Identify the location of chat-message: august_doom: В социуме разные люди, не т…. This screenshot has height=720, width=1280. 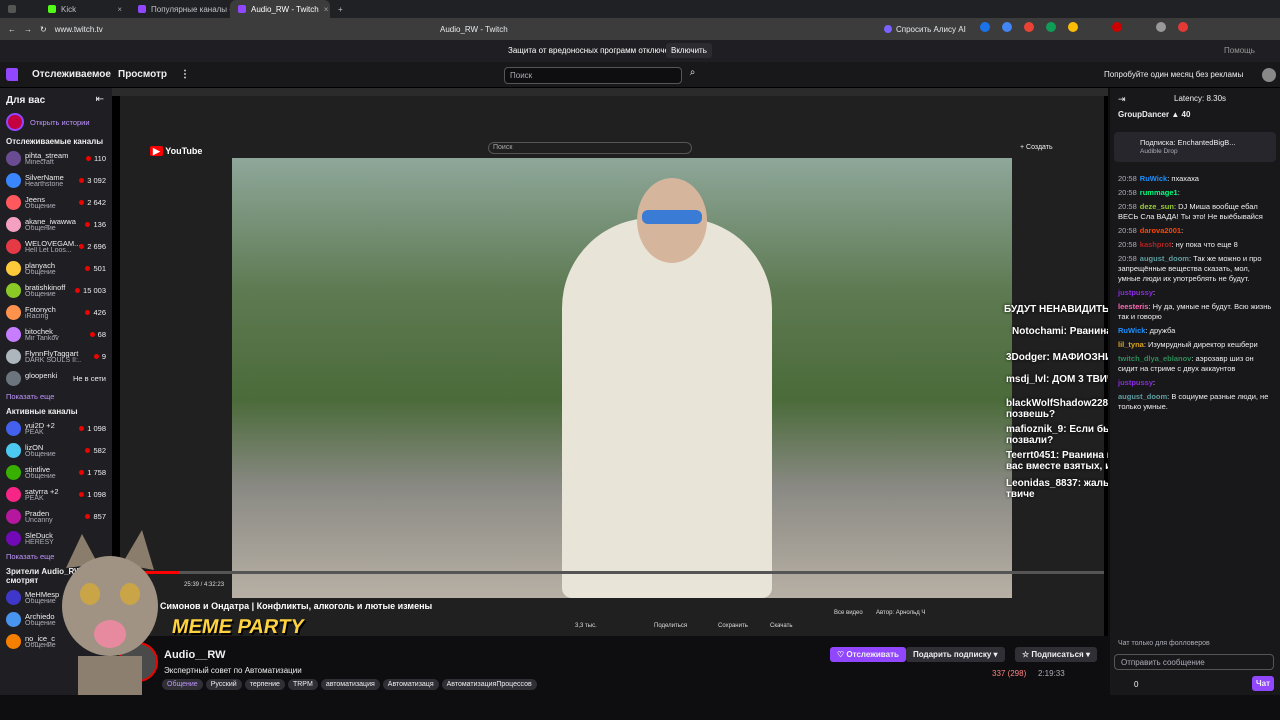
(1195, 402).